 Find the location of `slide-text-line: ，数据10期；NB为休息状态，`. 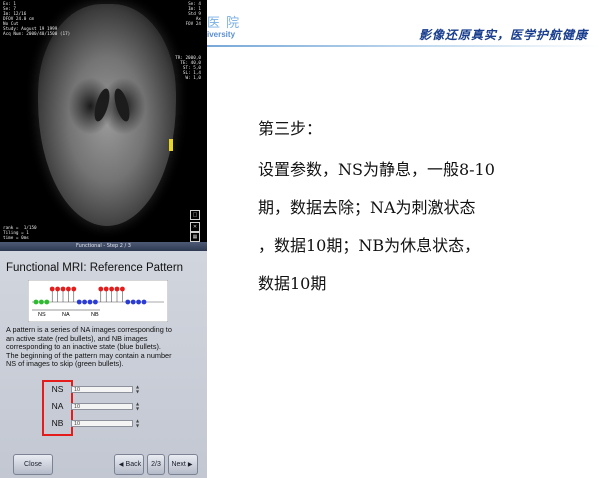

slide-text-line: ，数据10期；NB为休息状态， is located at coordinates (369, 245).